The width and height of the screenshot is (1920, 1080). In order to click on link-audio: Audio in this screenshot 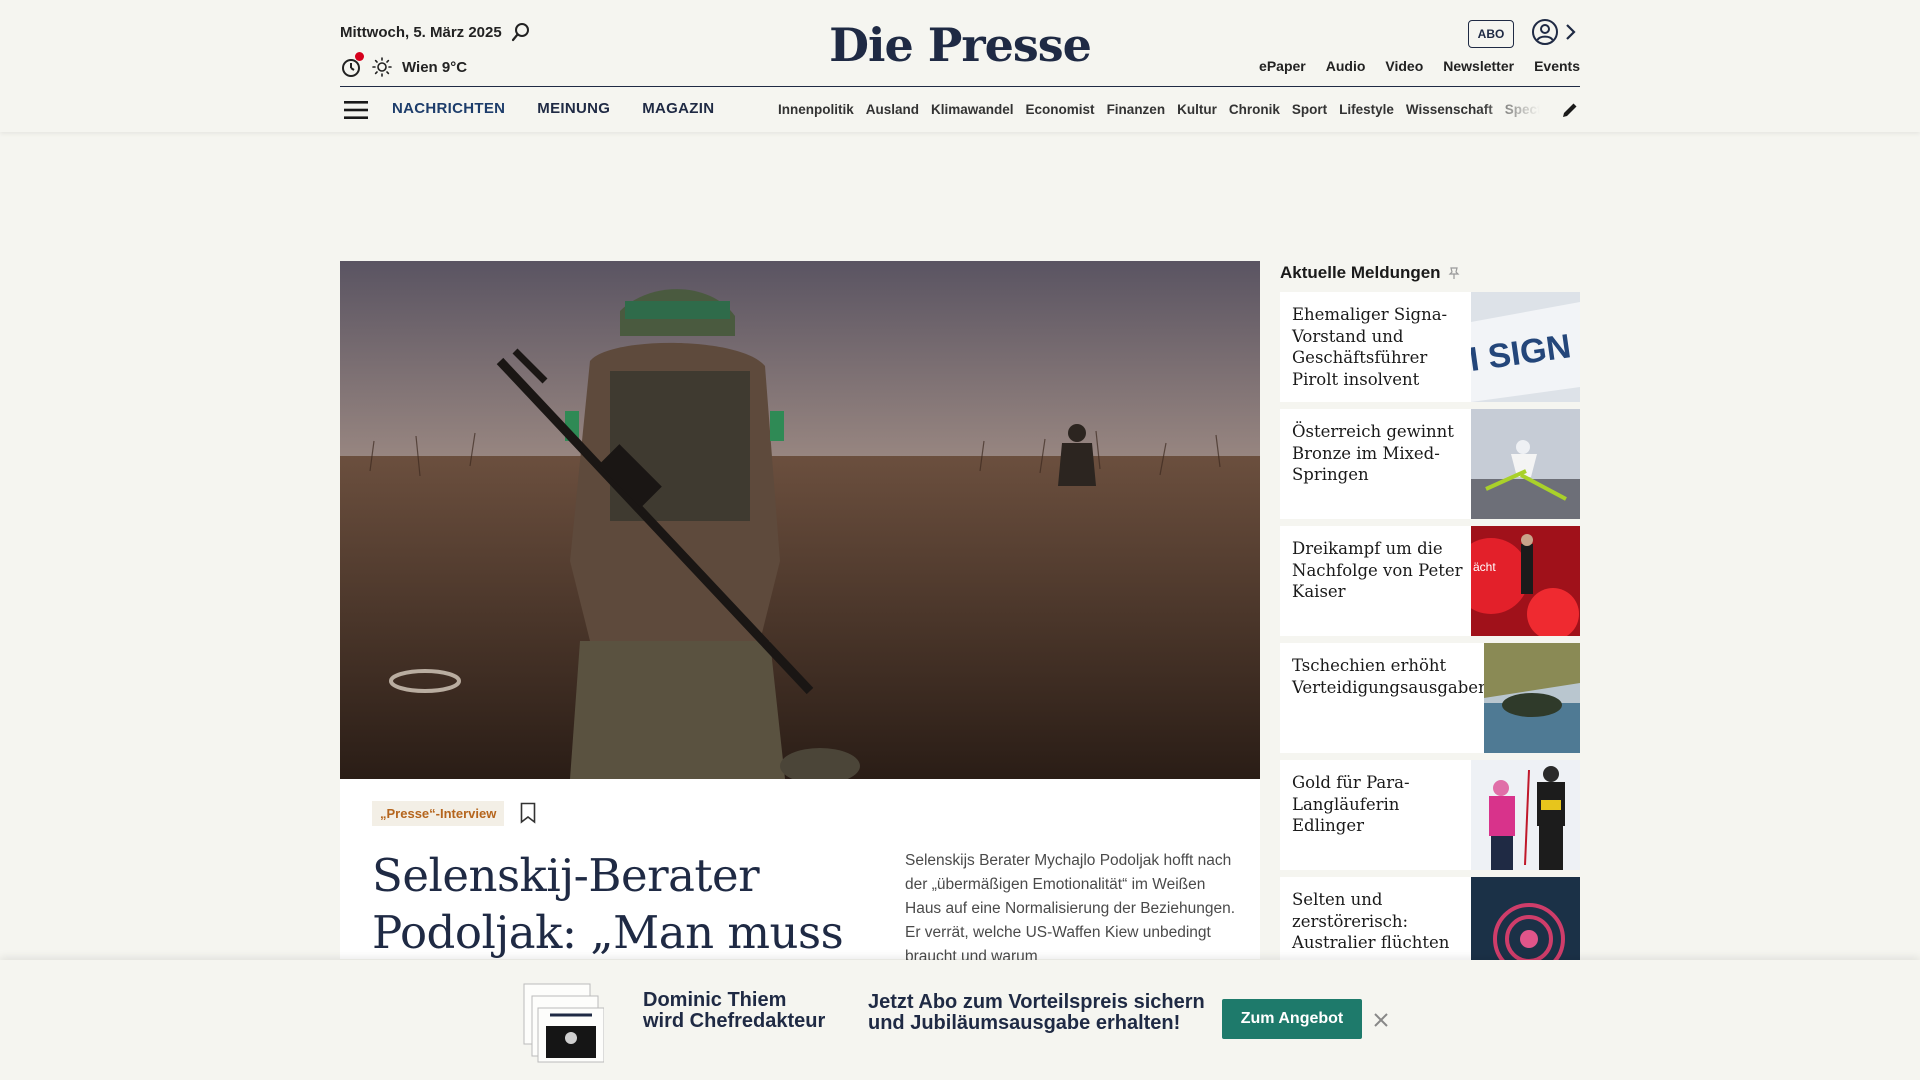, I will do `click(1346, 66)`.